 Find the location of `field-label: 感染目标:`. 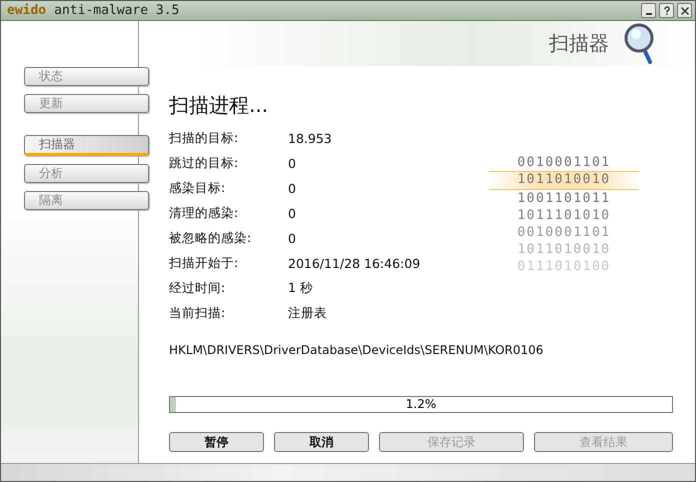

field-label: 感染目标: is located at coordinates (197, 188).